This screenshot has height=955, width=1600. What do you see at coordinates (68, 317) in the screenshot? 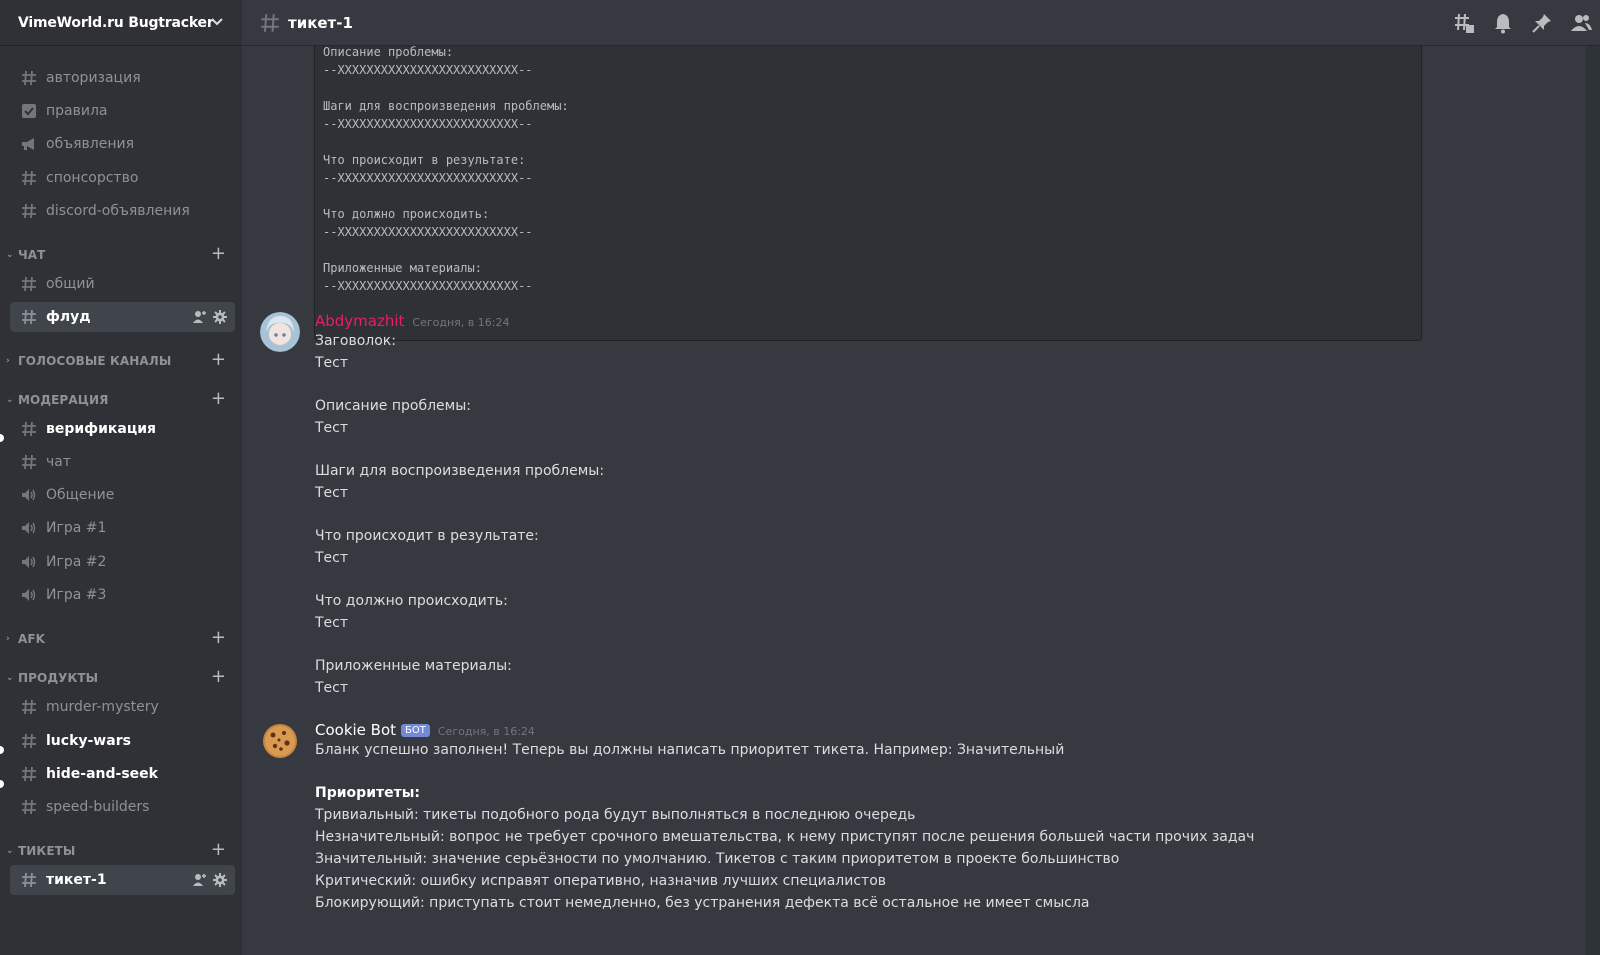
I see `channel-label: флуд` at bounding box center [68, 317].